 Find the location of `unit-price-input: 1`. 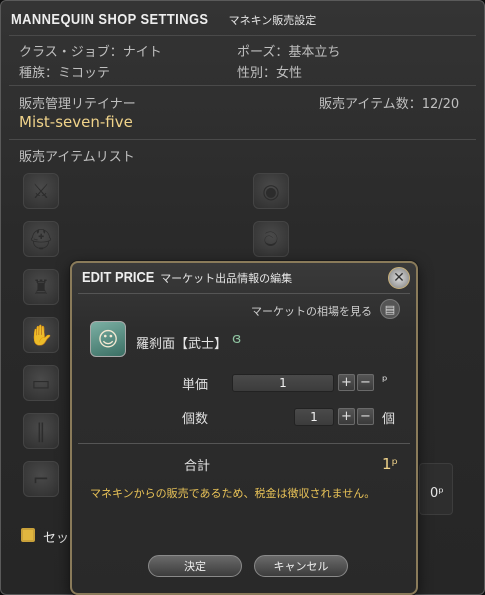

unit-price-input: 1 is located at coordinates (283, 383).